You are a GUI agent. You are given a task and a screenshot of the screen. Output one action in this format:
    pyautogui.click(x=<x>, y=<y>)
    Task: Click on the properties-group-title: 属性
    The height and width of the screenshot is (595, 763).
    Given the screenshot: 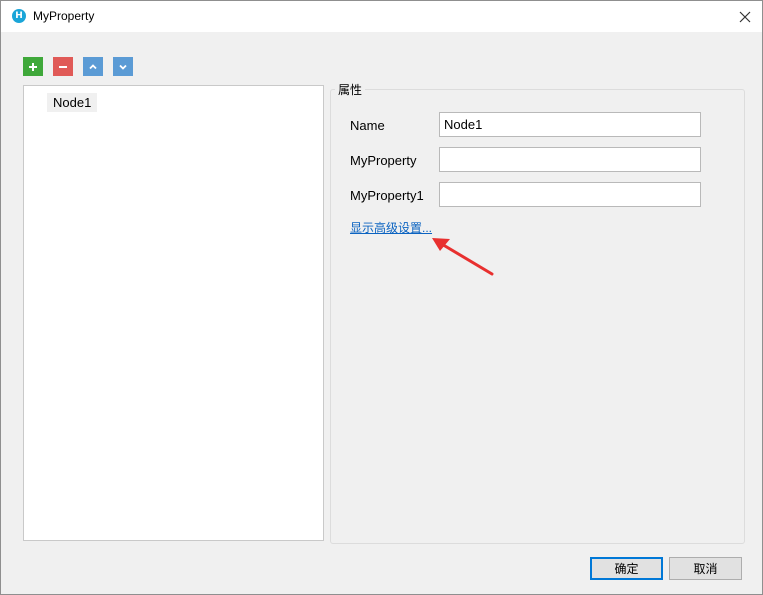 What is the action you would take?
    pyautogui.click(x=350, y=89)
    